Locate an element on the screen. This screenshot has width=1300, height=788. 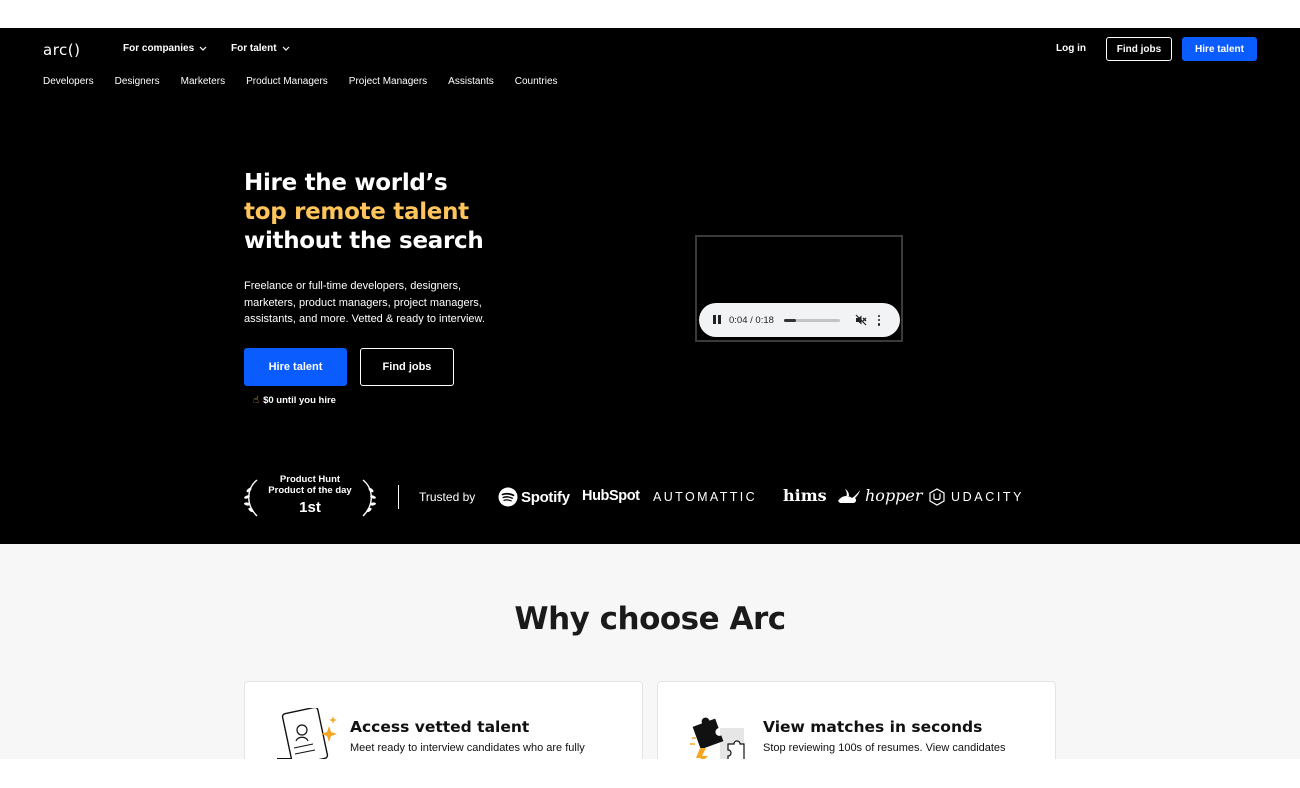
nav-for-companies: For companies is located at coordinates (165, 48).